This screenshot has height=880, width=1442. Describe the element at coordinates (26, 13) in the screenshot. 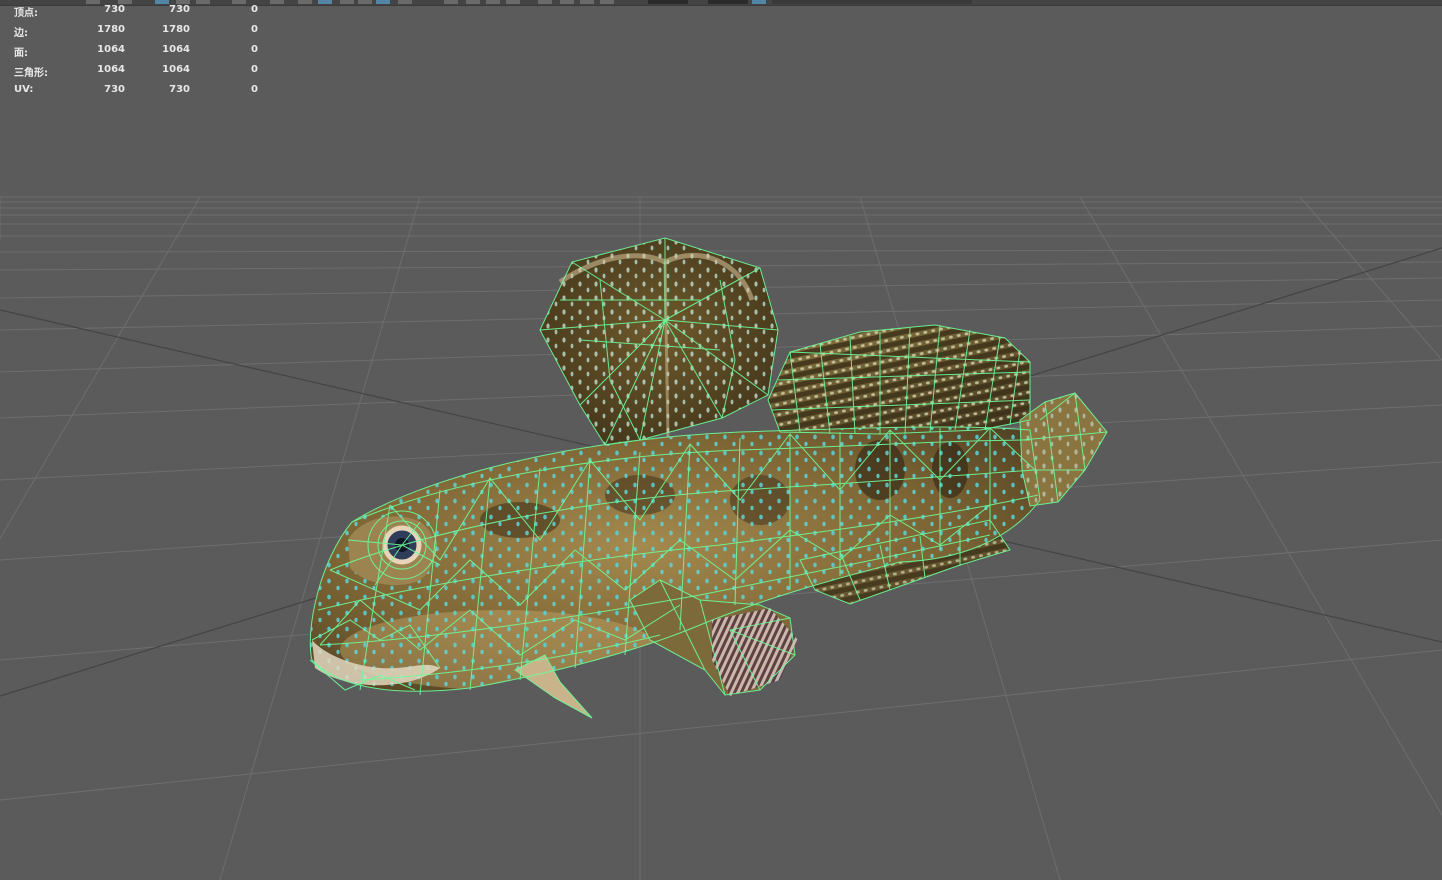

I see `hud-label: 顶点:` at that location.